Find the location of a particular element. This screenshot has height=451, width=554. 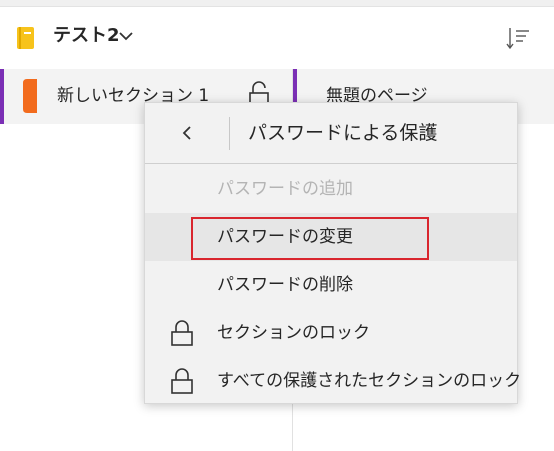

lock-section-label: セクションのロック is located at coordinates (293, 333).